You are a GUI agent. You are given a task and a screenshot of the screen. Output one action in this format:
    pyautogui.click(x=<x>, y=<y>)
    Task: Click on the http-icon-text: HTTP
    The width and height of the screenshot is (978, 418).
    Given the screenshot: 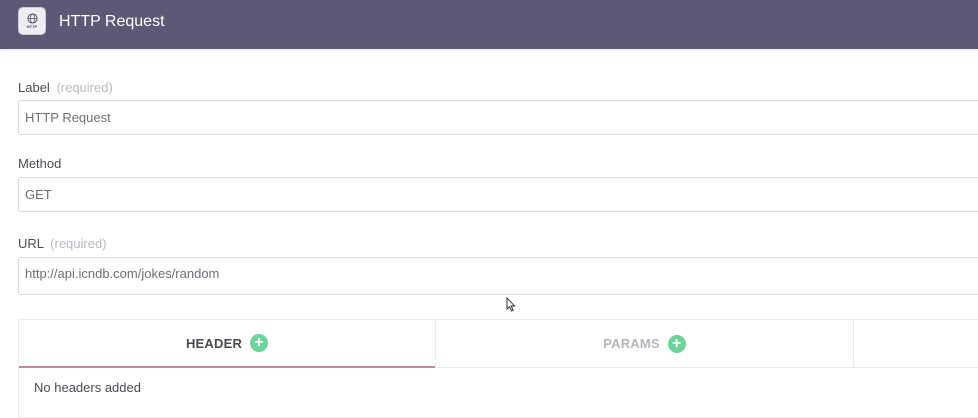 What is the action you would take?
    pyautogui.click(x=32, y=26)
    